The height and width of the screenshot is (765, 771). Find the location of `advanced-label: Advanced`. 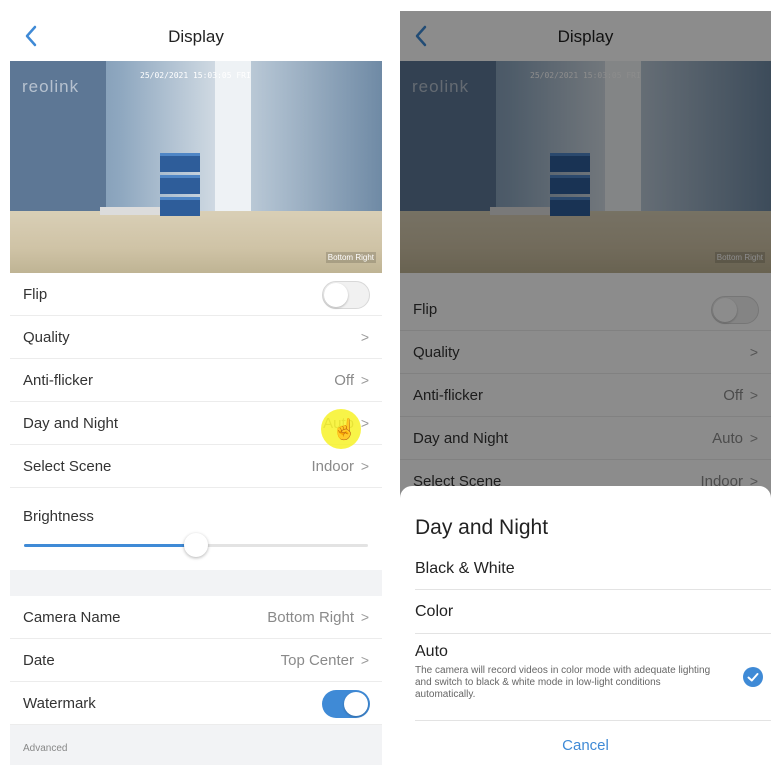

advanced-label: Advanced is located at coordinates (45, 748).